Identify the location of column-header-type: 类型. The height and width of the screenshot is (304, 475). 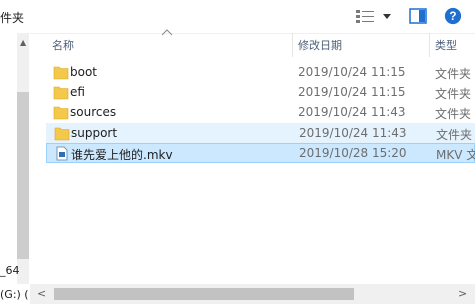
(446, 45).